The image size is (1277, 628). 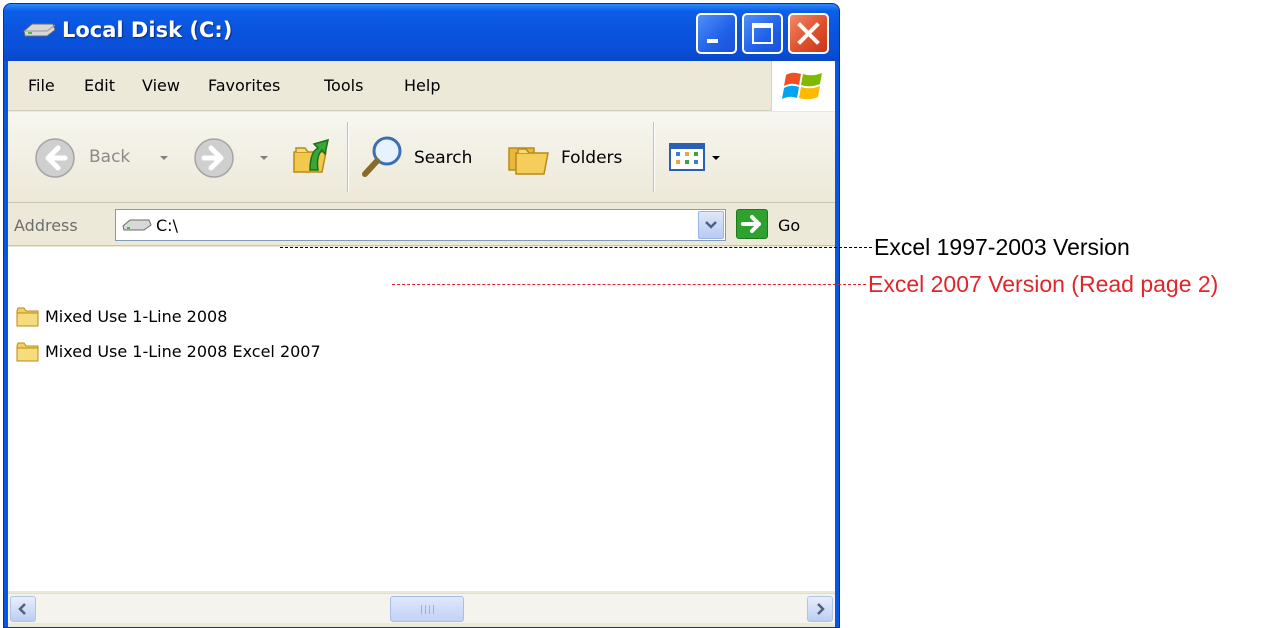 I want to click on chevron-down-icon, so click(x=711, y=225).